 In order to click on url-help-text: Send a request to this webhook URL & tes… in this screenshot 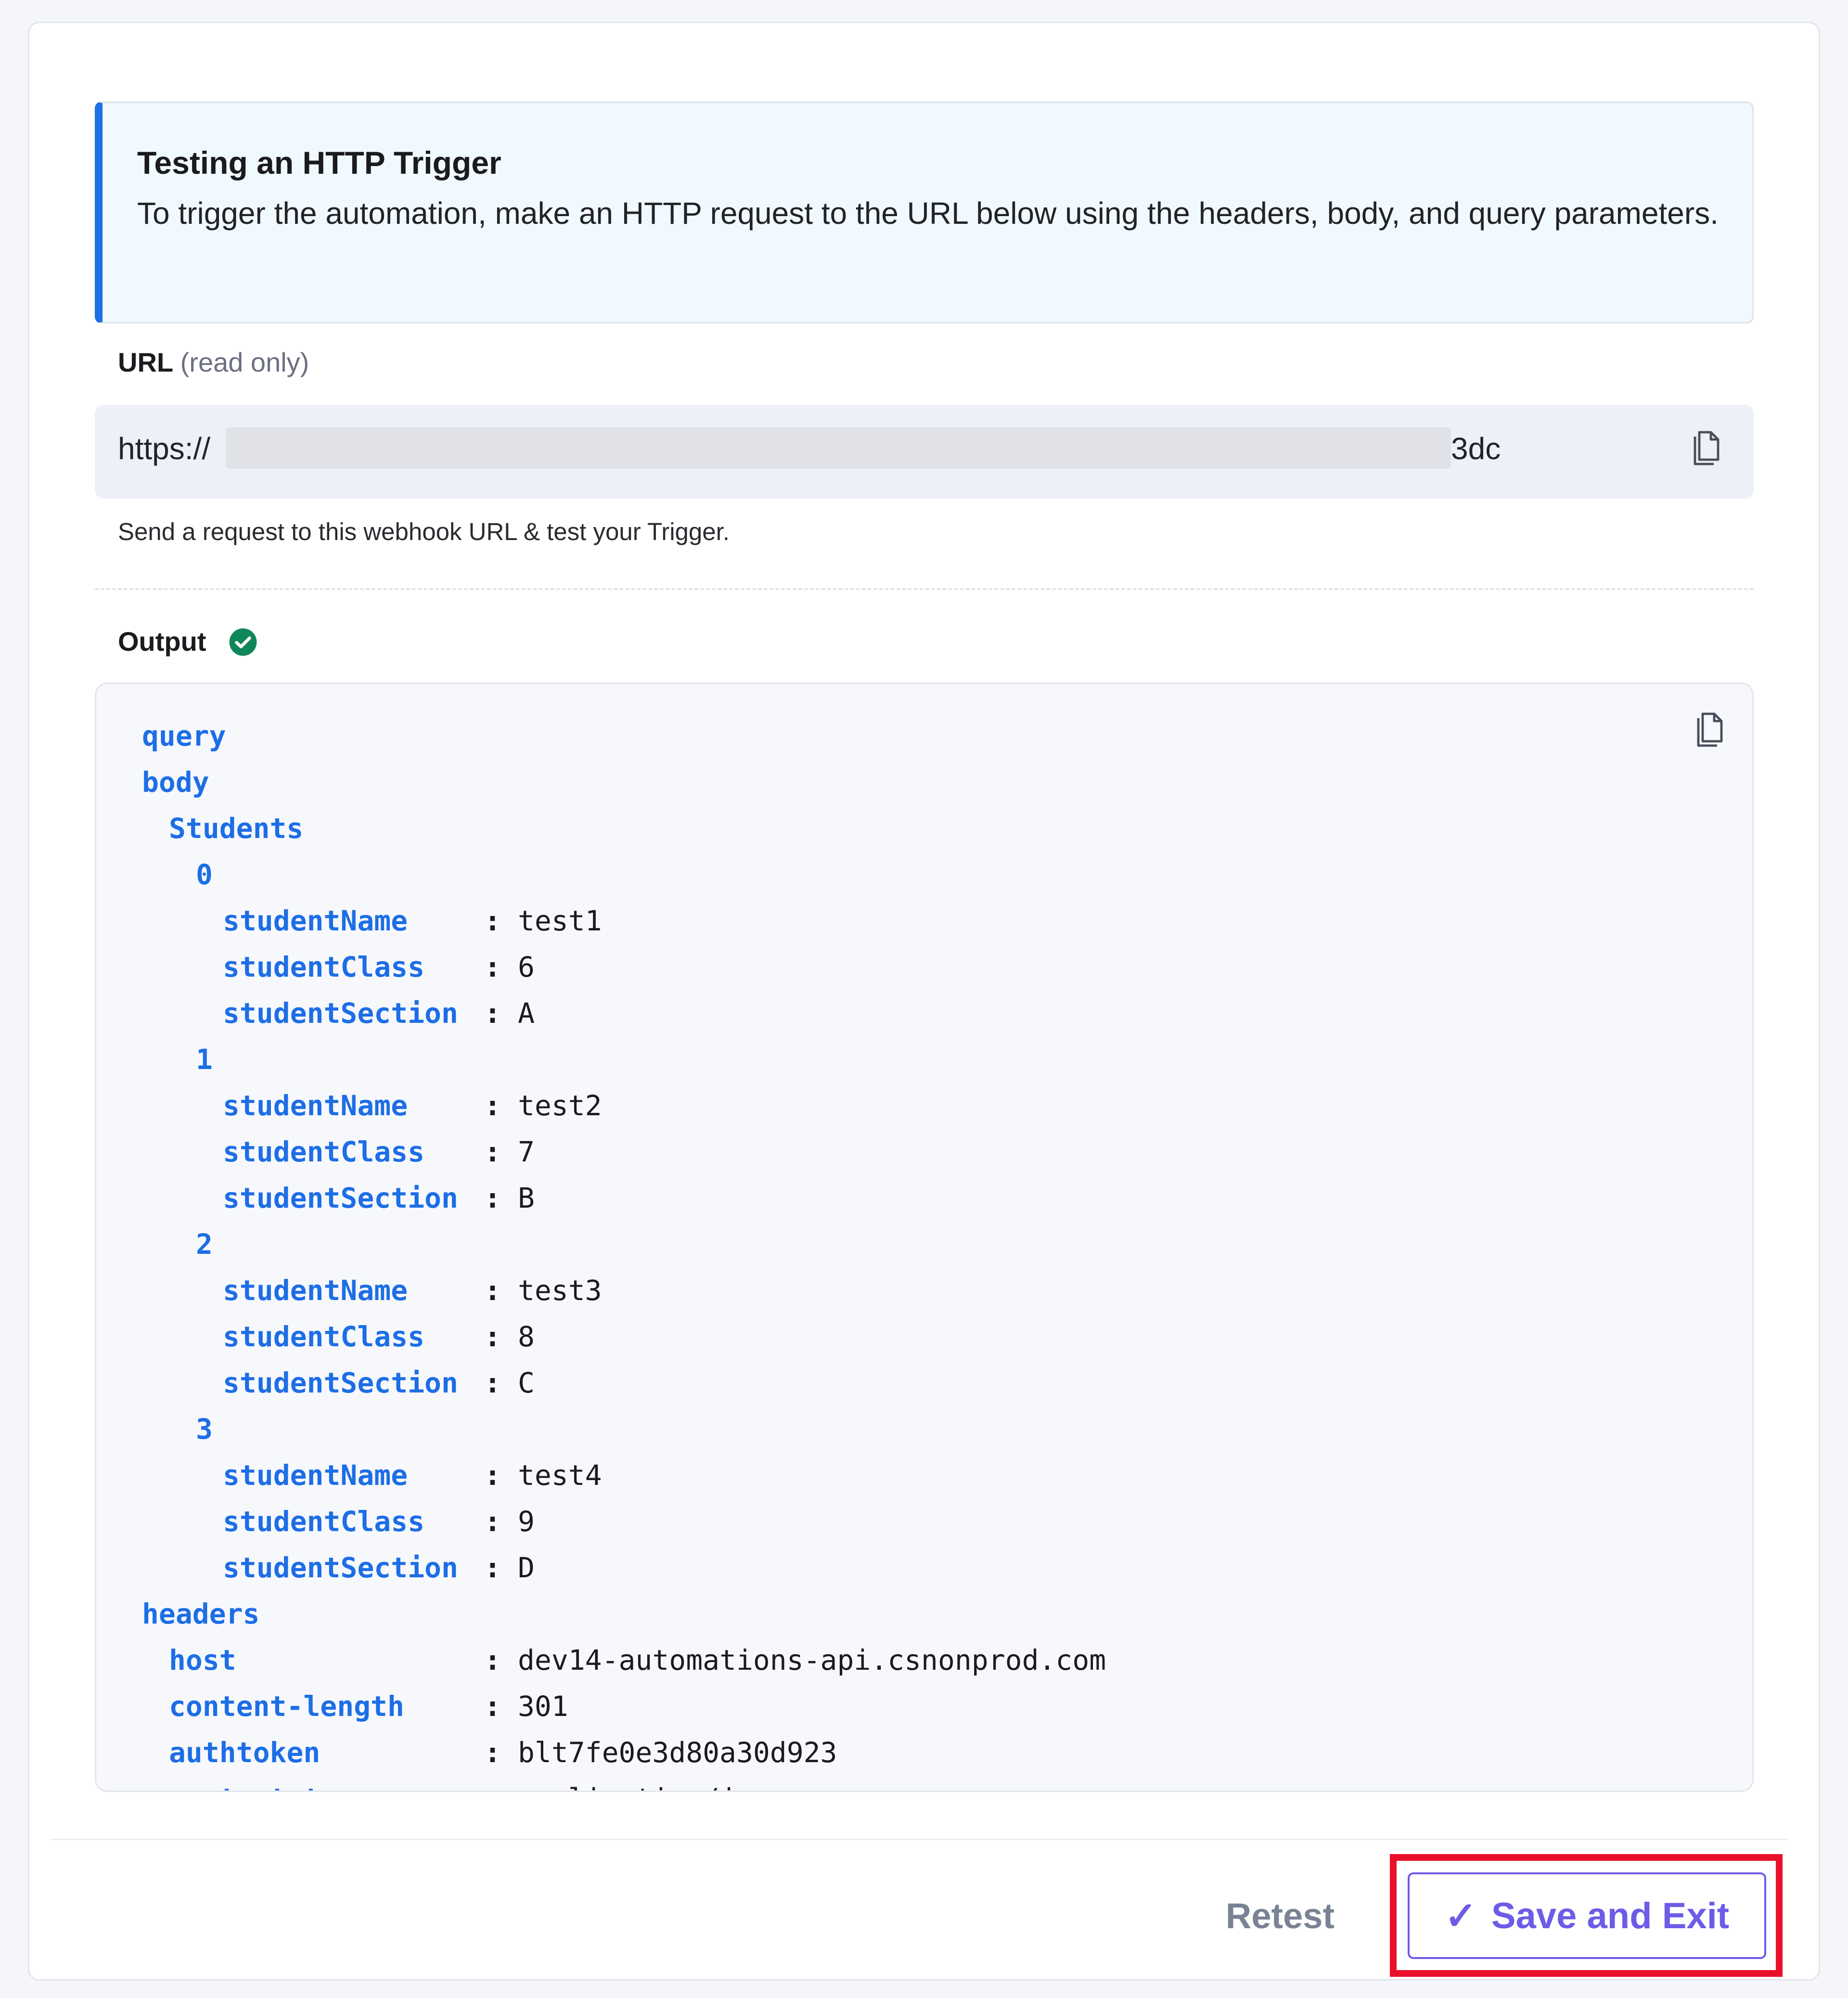, I will do `click(424, 531)`.